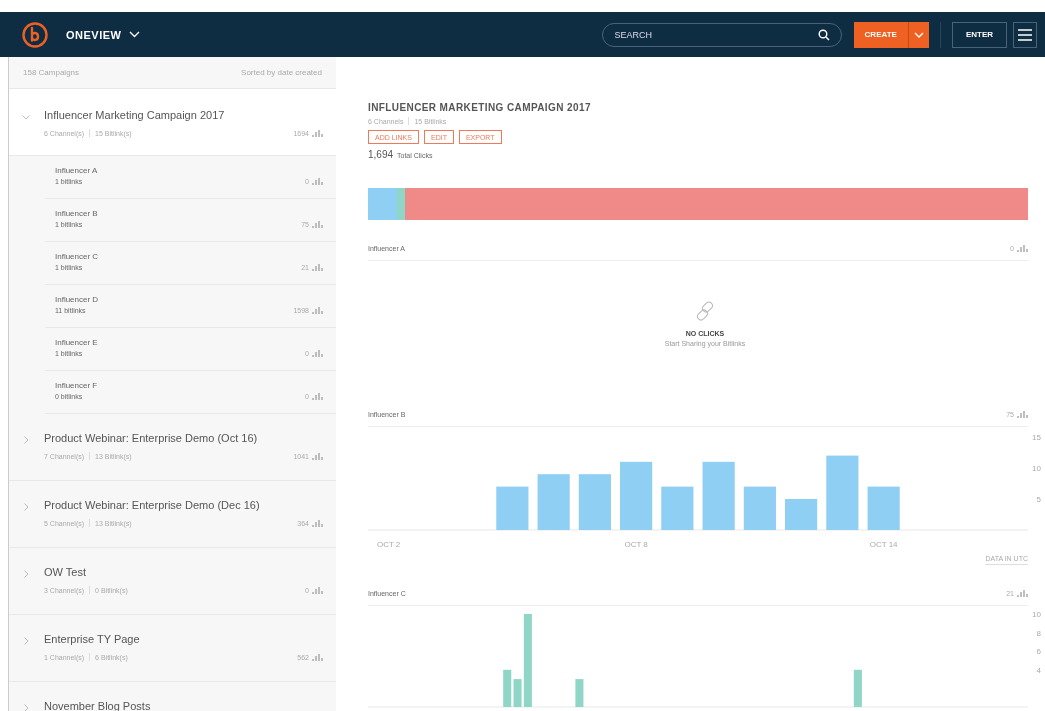 The image size is (1045, 711). I want to click on create-dropdown, so click(918, 34).